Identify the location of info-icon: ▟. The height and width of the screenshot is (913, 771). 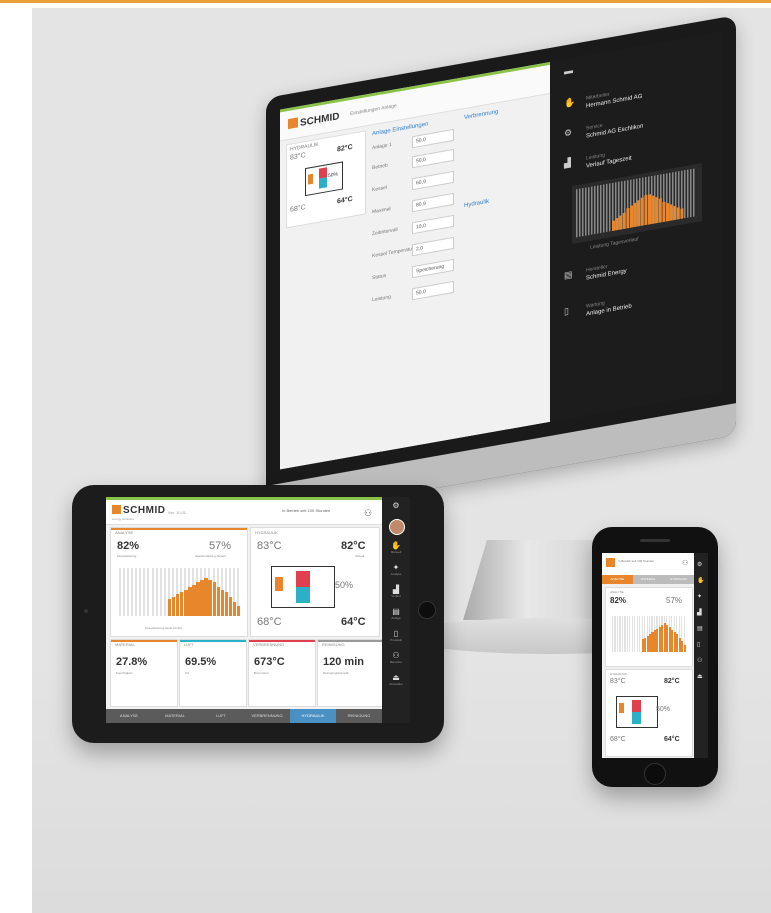
(567, 163).